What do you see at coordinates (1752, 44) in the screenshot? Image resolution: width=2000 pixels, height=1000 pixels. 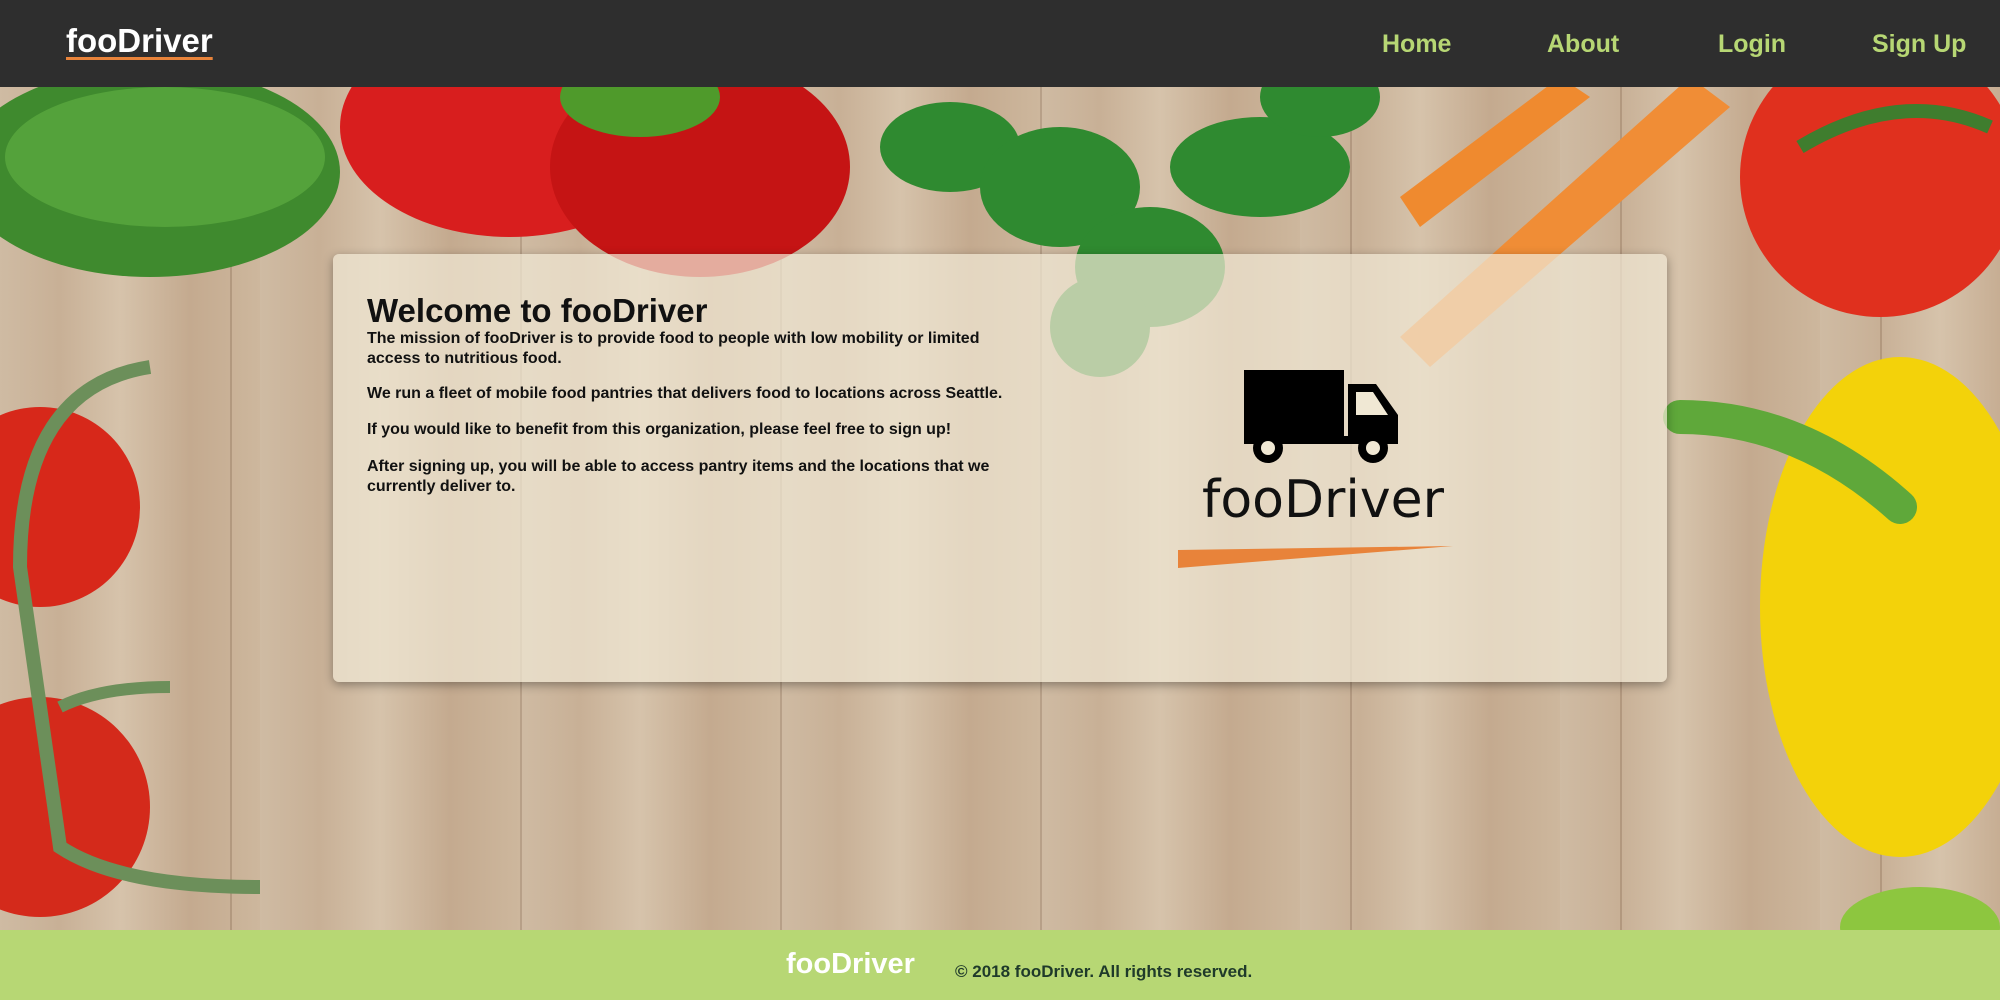 I see `nav-login: Login` at bounding box center [1752, 44].